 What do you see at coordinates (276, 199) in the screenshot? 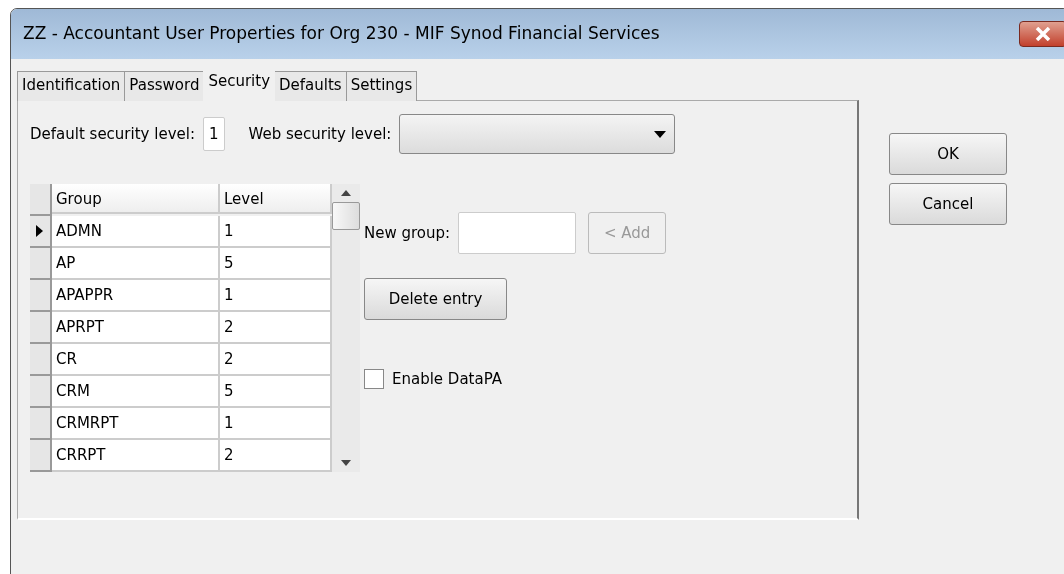
I see `column-header: Level` at bounding box center [276, 199].